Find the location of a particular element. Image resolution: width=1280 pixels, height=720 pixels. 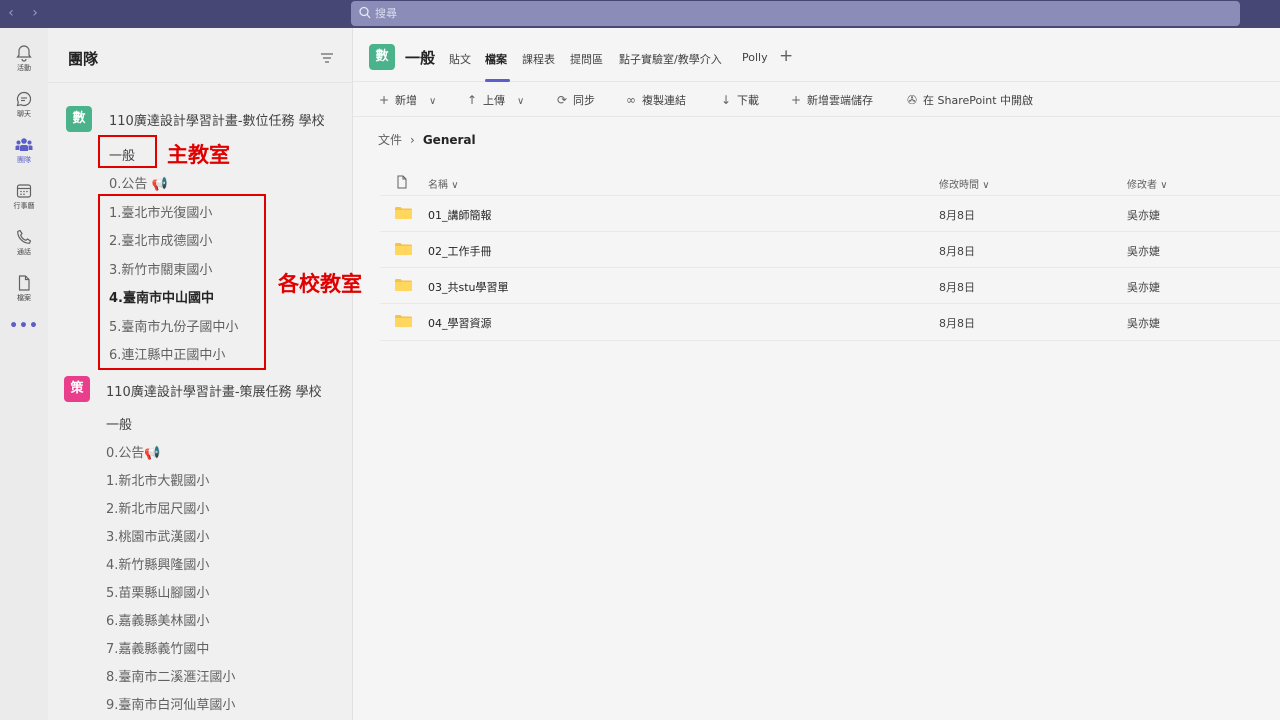

rail-label: 檔案 is located at coordinates (24, 298).